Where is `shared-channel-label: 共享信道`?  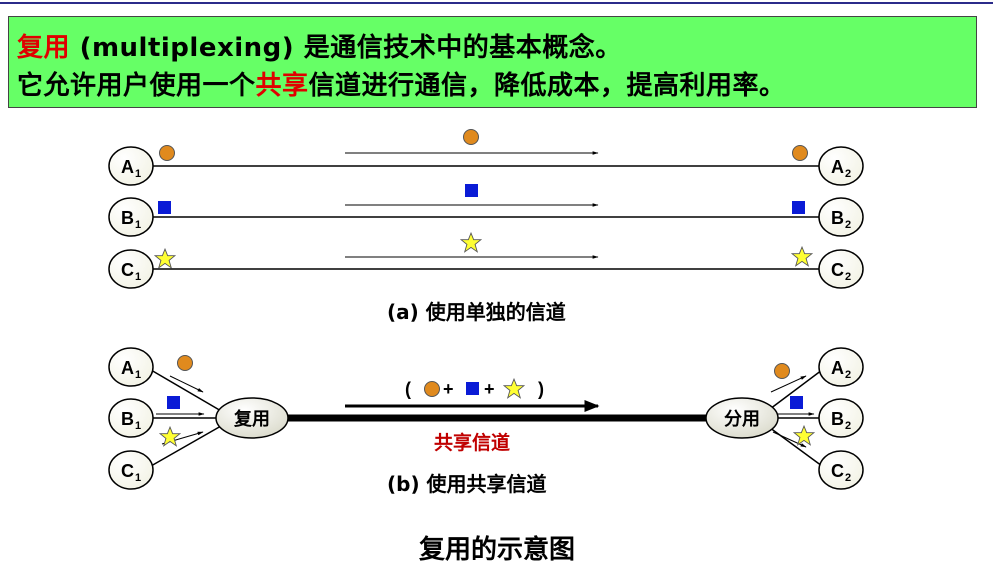
shared-channel-label: 共享信道 is located at coordinates (472, 442).